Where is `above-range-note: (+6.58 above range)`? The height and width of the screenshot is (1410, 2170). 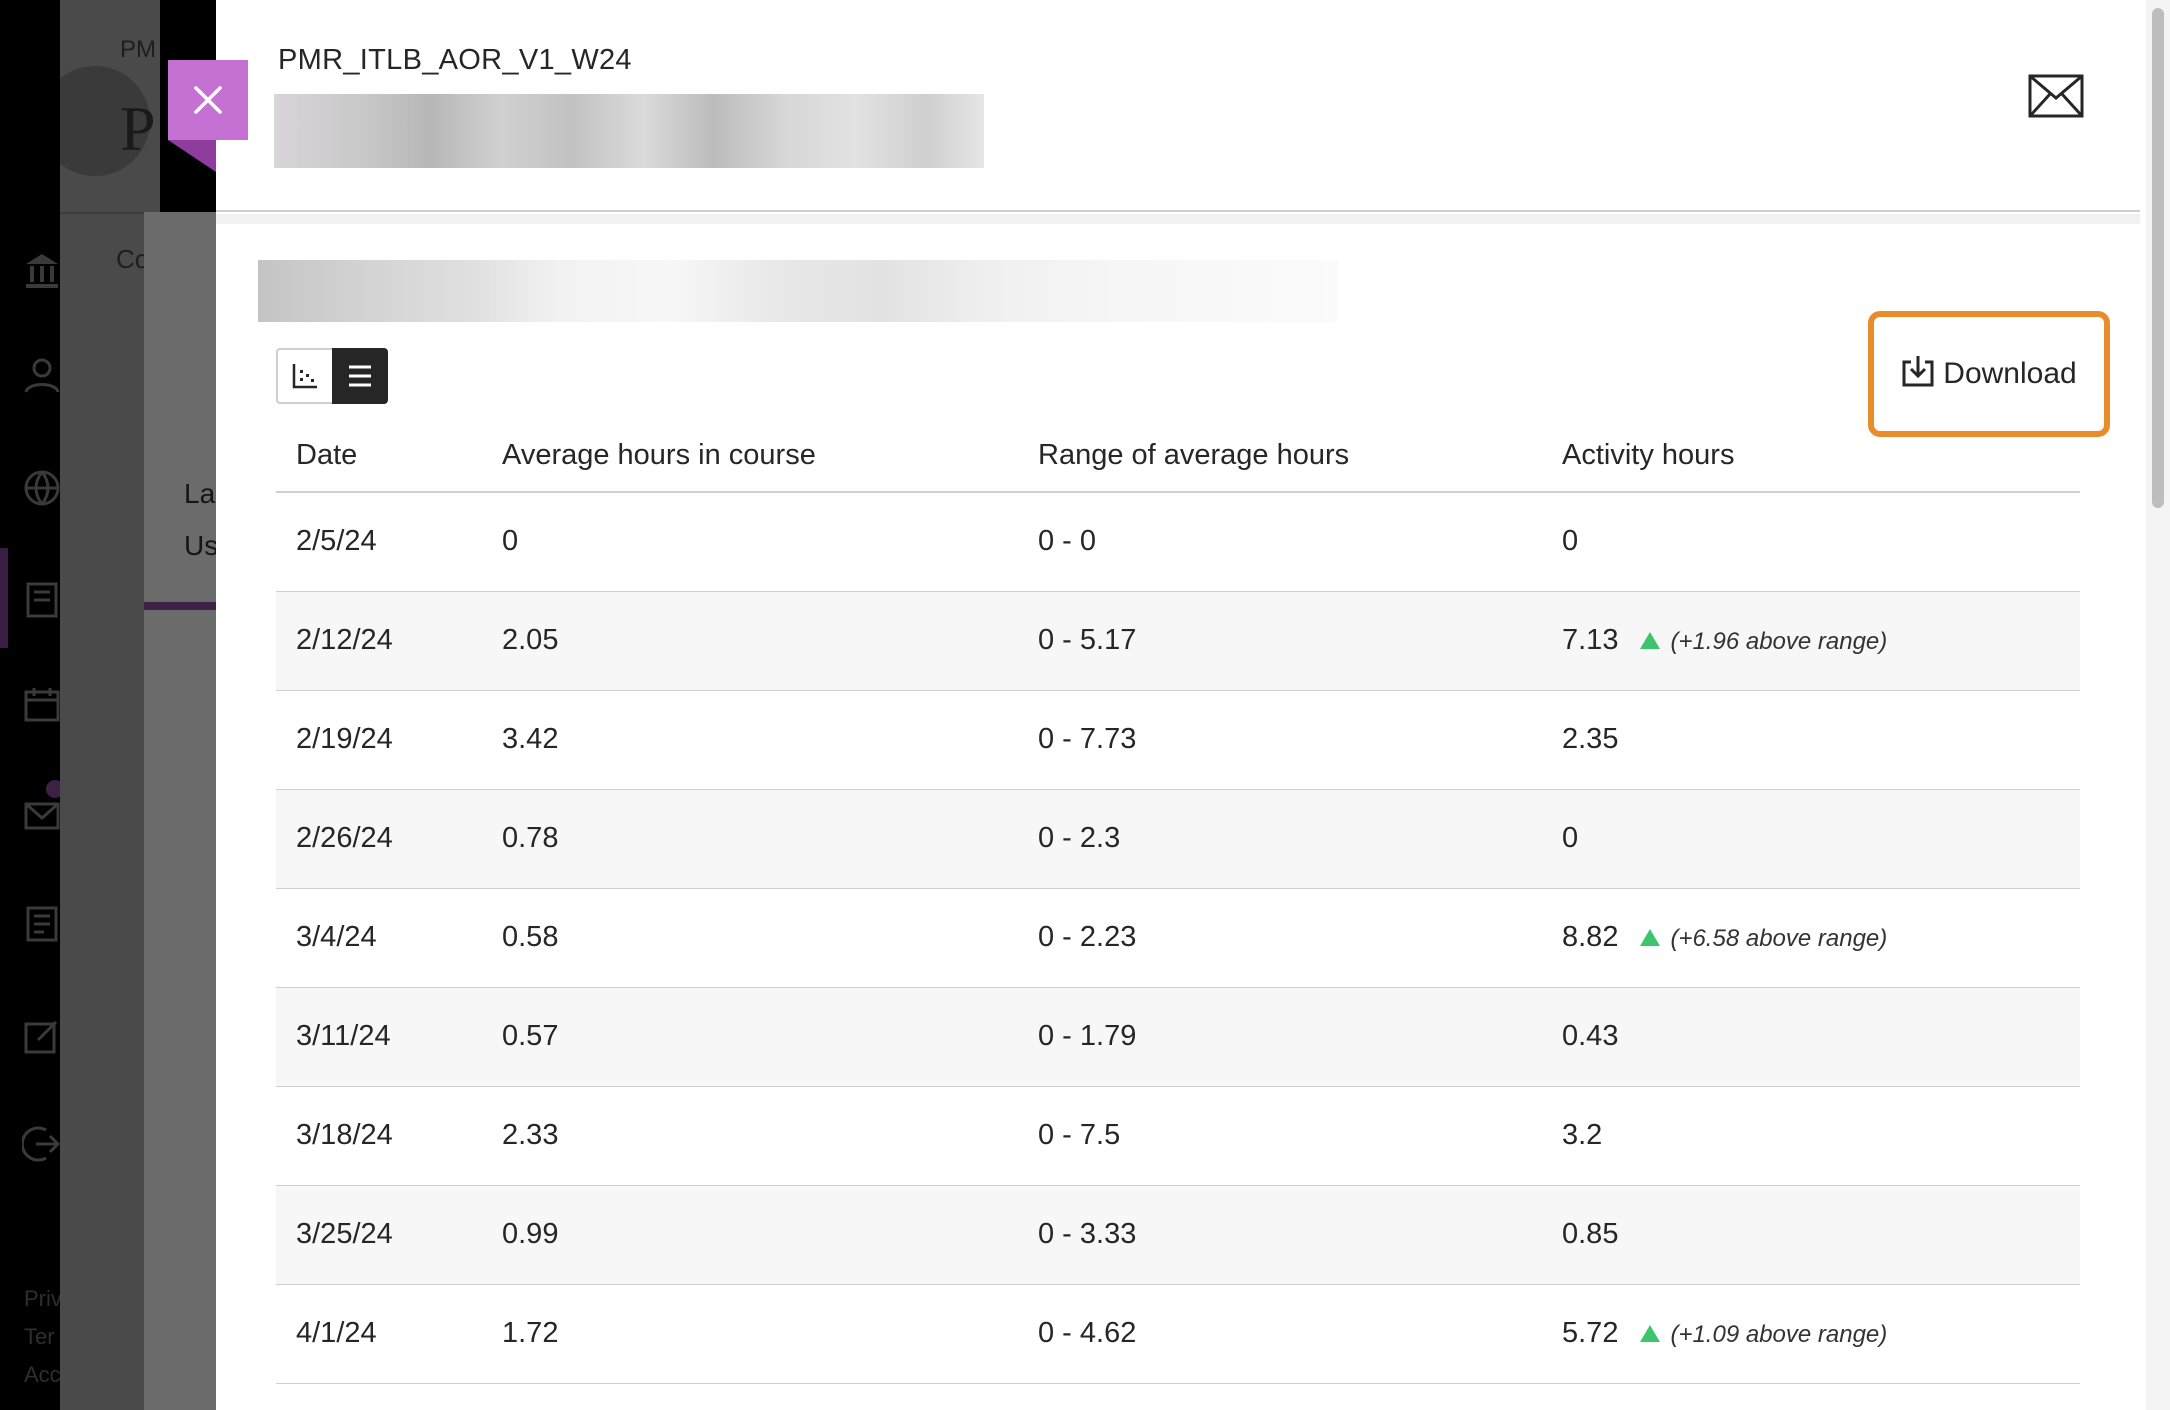 above-range-note: (+6.58 above range) is located at coordinates (1779, 938).